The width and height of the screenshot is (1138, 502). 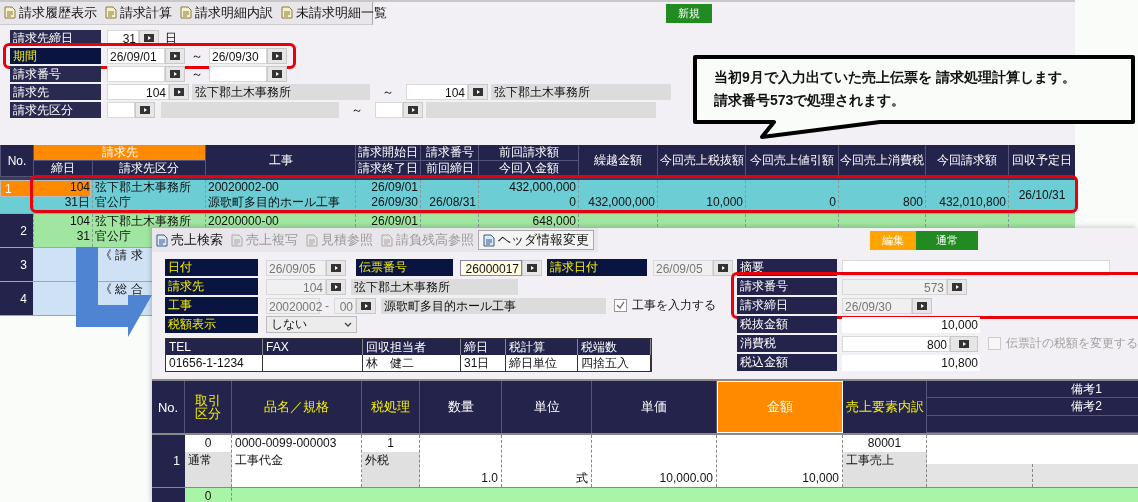 I want to click on table-cell: 26/10/31, so click(x=1042, y=195).